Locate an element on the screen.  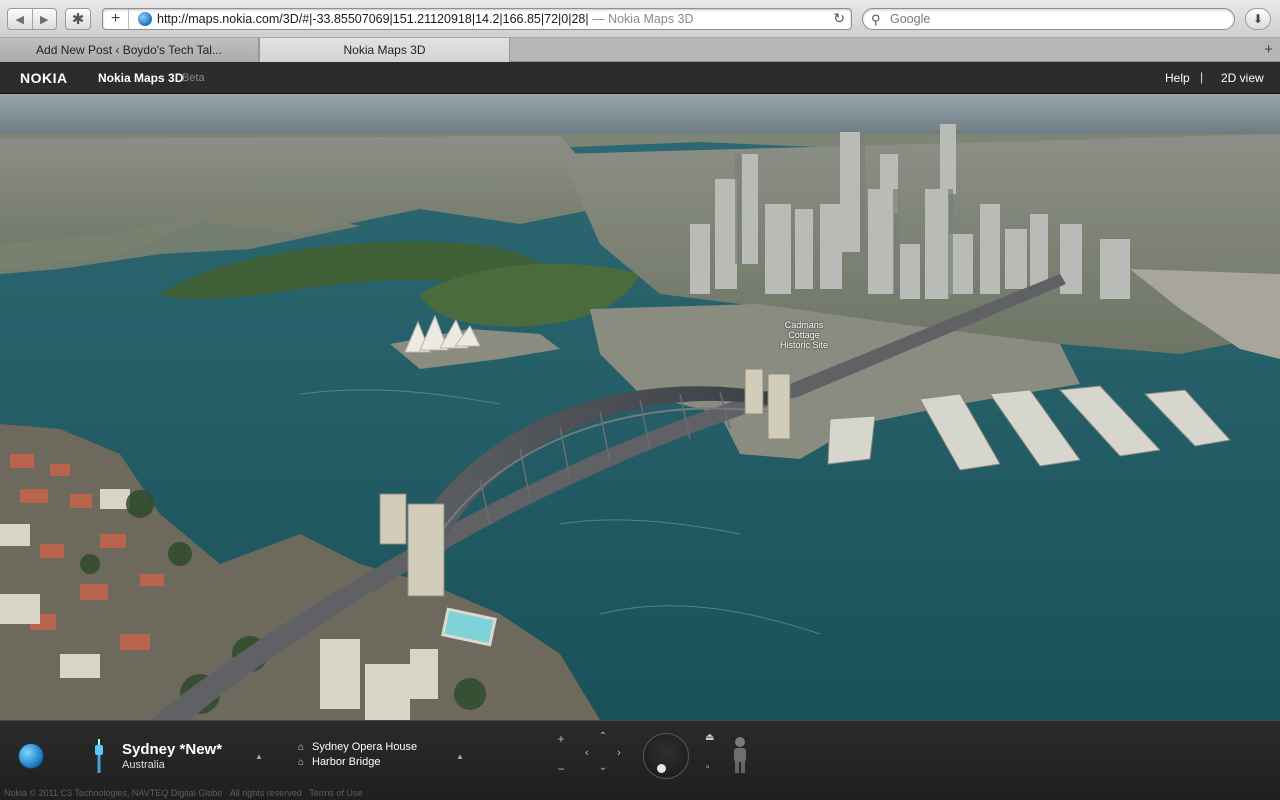
history-nav: ◀ ▶ is located at coordinates (32, 19).